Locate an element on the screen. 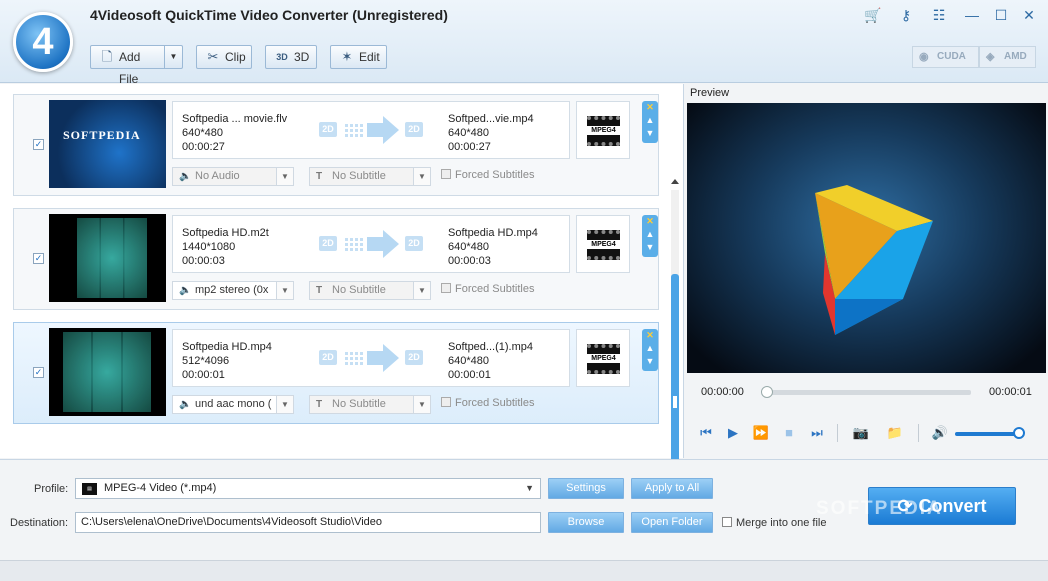 The height and width of the screenshot is (581, 1048). feedback-icon: ☷ is located at coordinates (939, 15).